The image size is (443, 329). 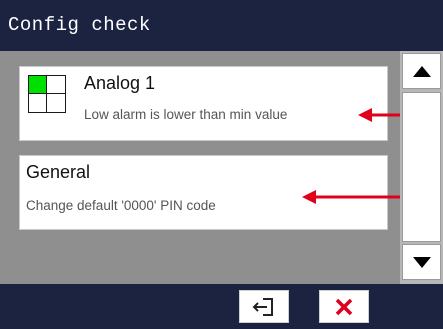 What do you see at coordinates (79, 25) in the screenshot?
I see `page-title: Config check` at bounding box center [79, 25].